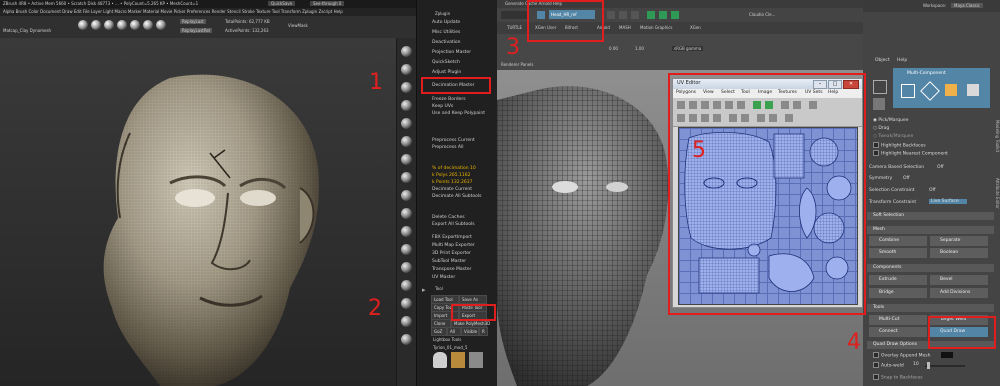 The height and width of the screenshot is (386, 1000). I want to click on plugin-item: Multi Map Exporter, so click(453, 245).